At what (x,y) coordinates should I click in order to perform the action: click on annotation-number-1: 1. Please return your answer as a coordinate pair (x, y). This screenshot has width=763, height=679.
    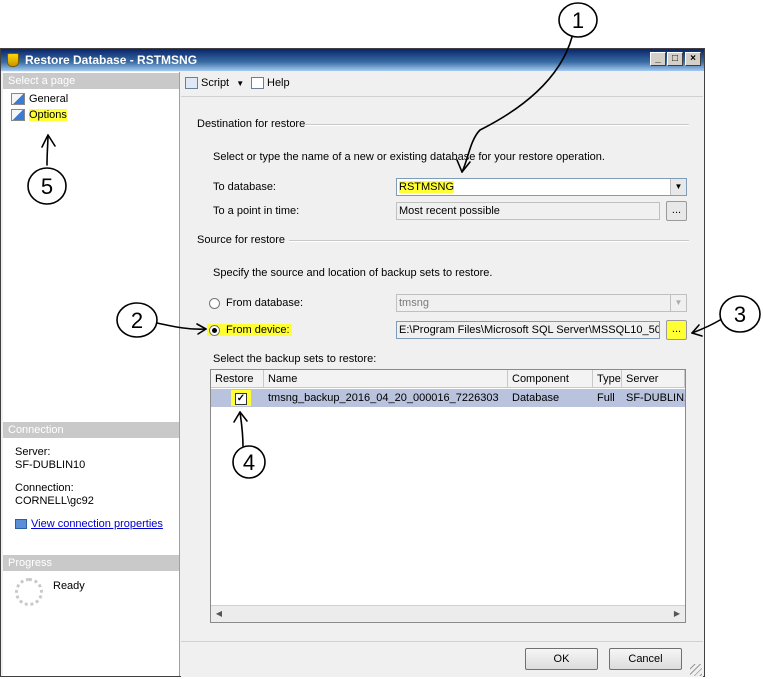
    Looking at the image, I should click on (578, 20).